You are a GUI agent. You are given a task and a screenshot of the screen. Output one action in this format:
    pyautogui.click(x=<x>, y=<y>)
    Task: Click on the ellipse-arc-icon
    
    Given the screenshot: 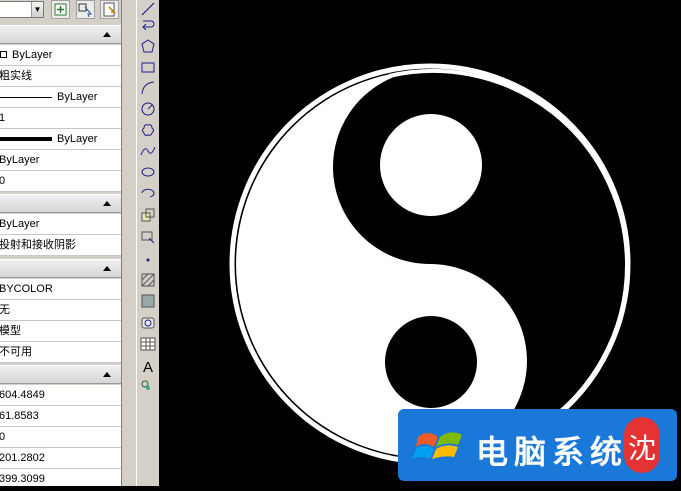 What is the action you would take?
    pyautogui.click(x=148, y=193)
    